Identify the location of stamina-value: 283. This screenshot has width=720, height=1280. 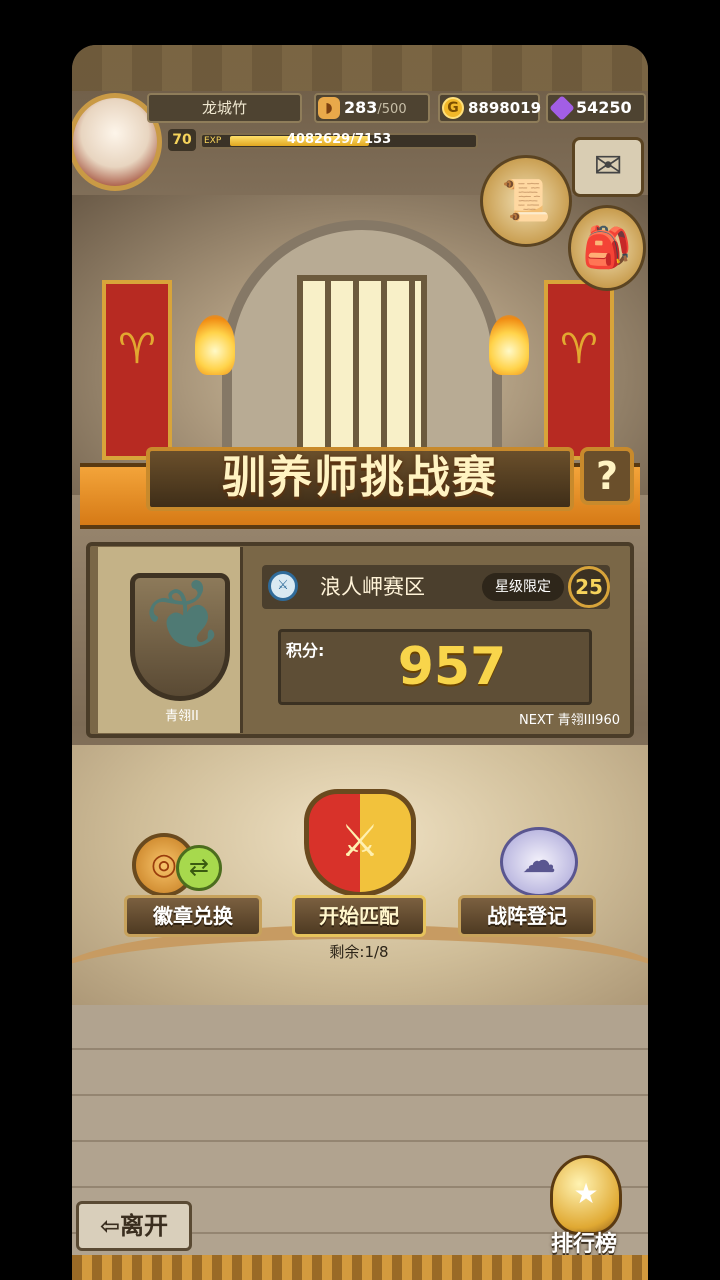
(361, 107).